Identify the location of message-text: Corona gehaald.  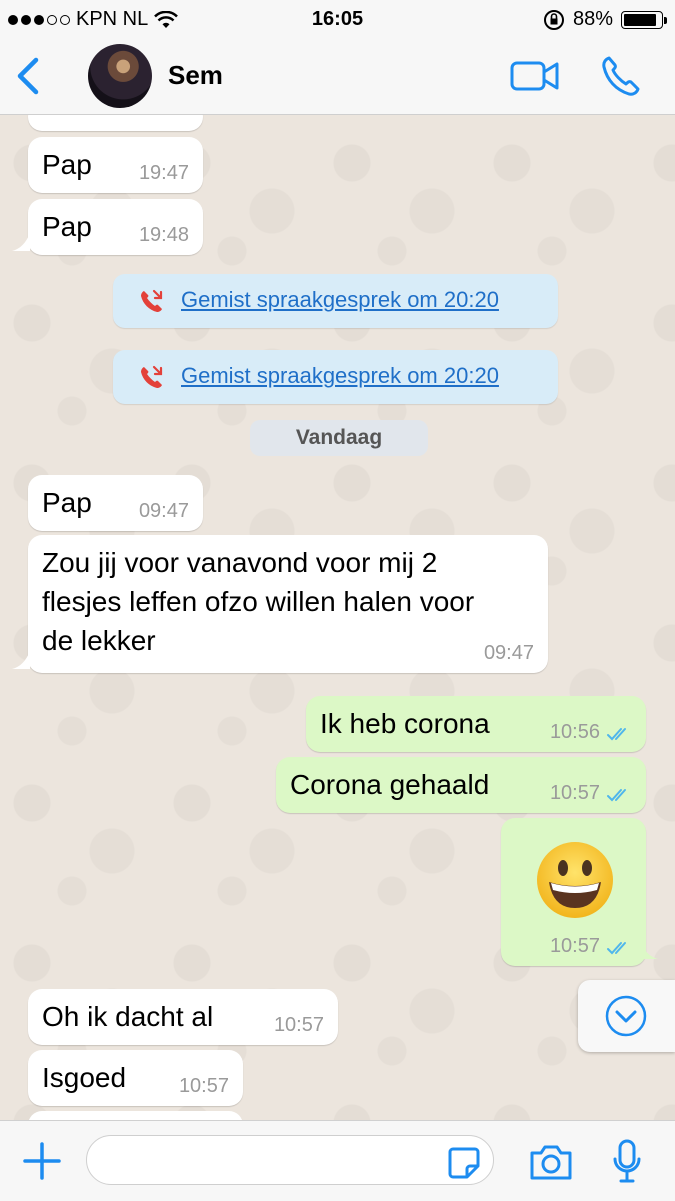
(390, 784).